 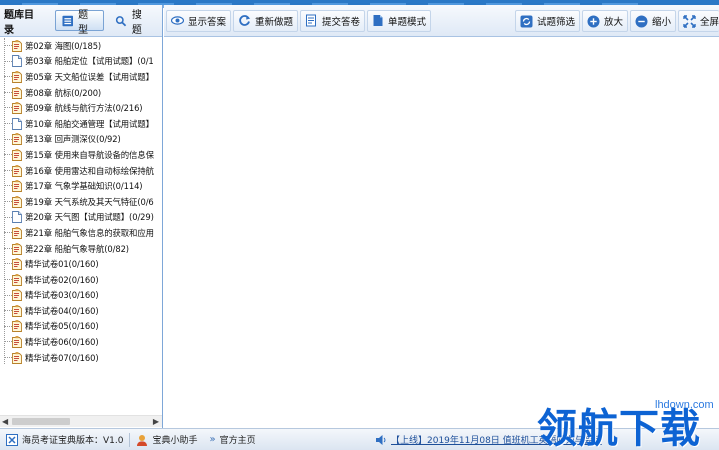 I want to click on tree-item: 第05章 天文船位误差【试用试题】, so click(x=81, y=77).